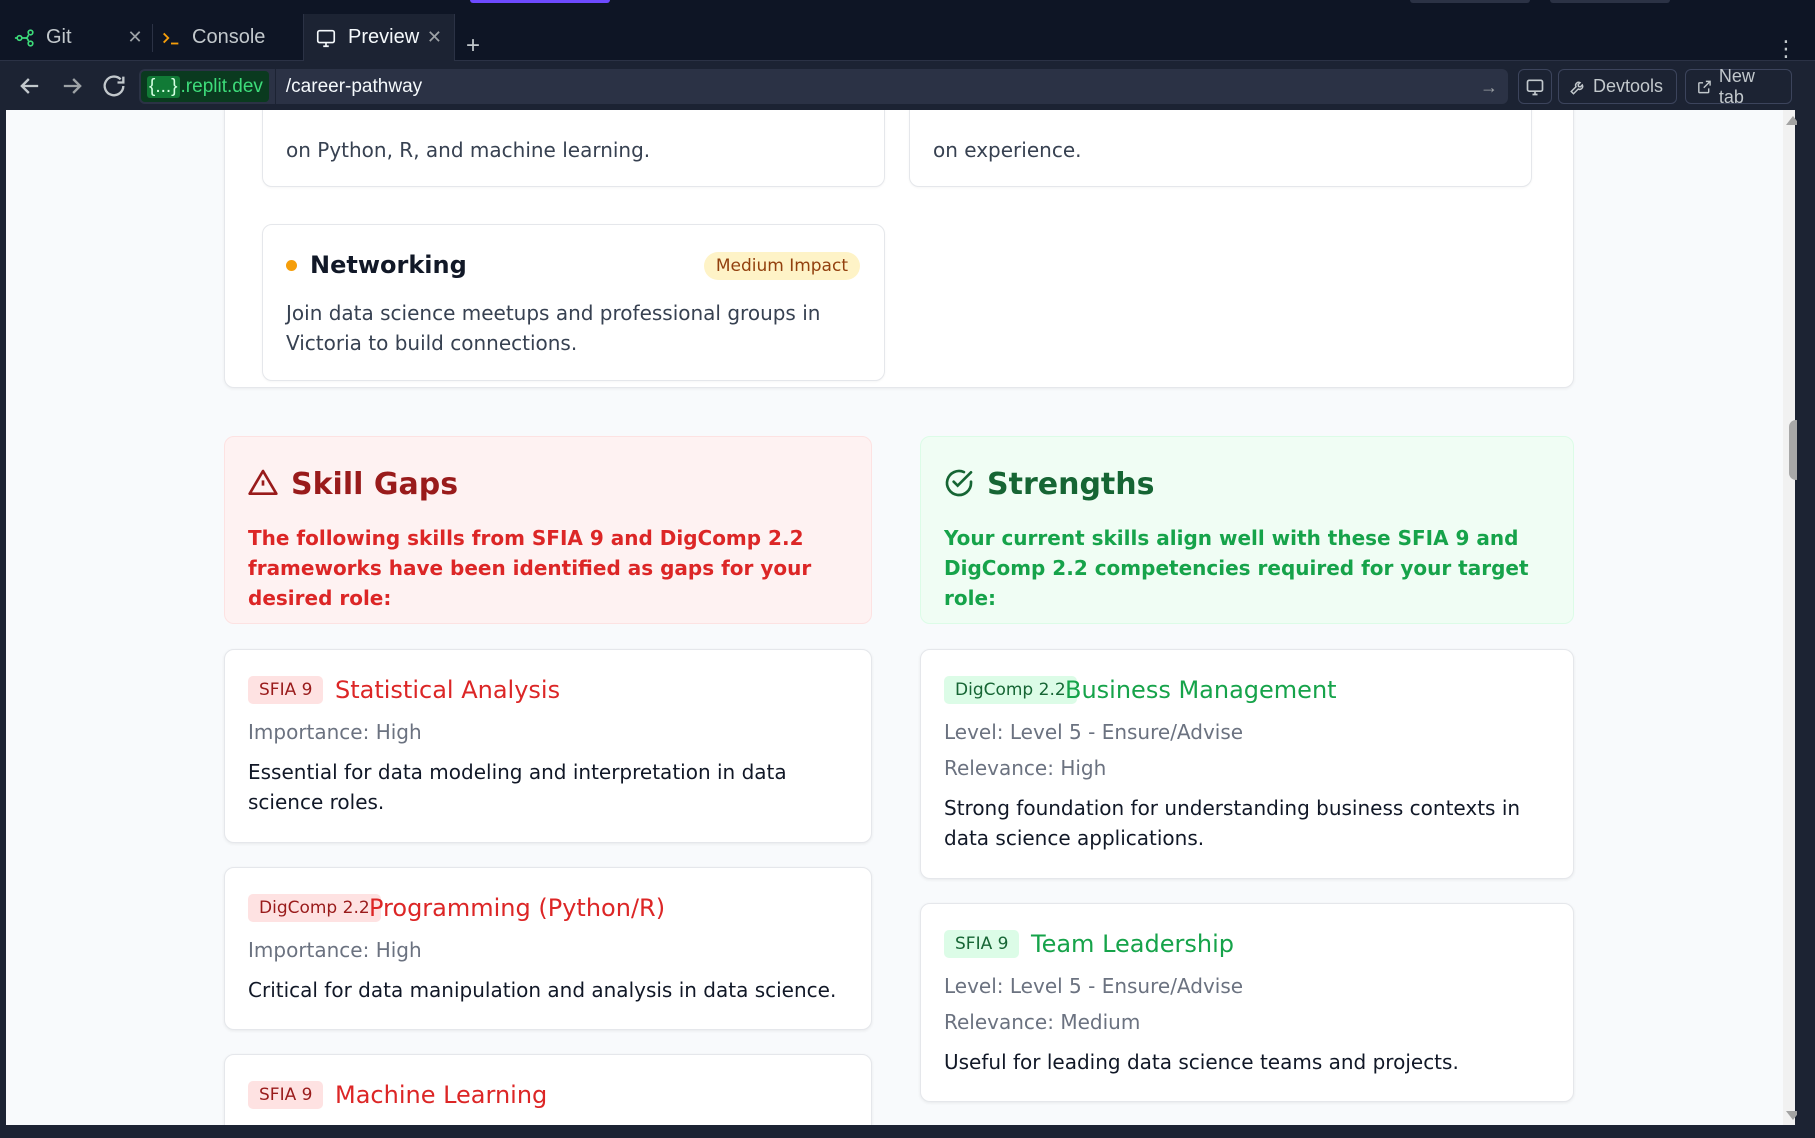 The height and width of the screenshot is (1138, 1815). What do you see at coordinates (1789, 617) in the screenshot?
I see `scrollbar-track` at bounding box center [1789, 617].